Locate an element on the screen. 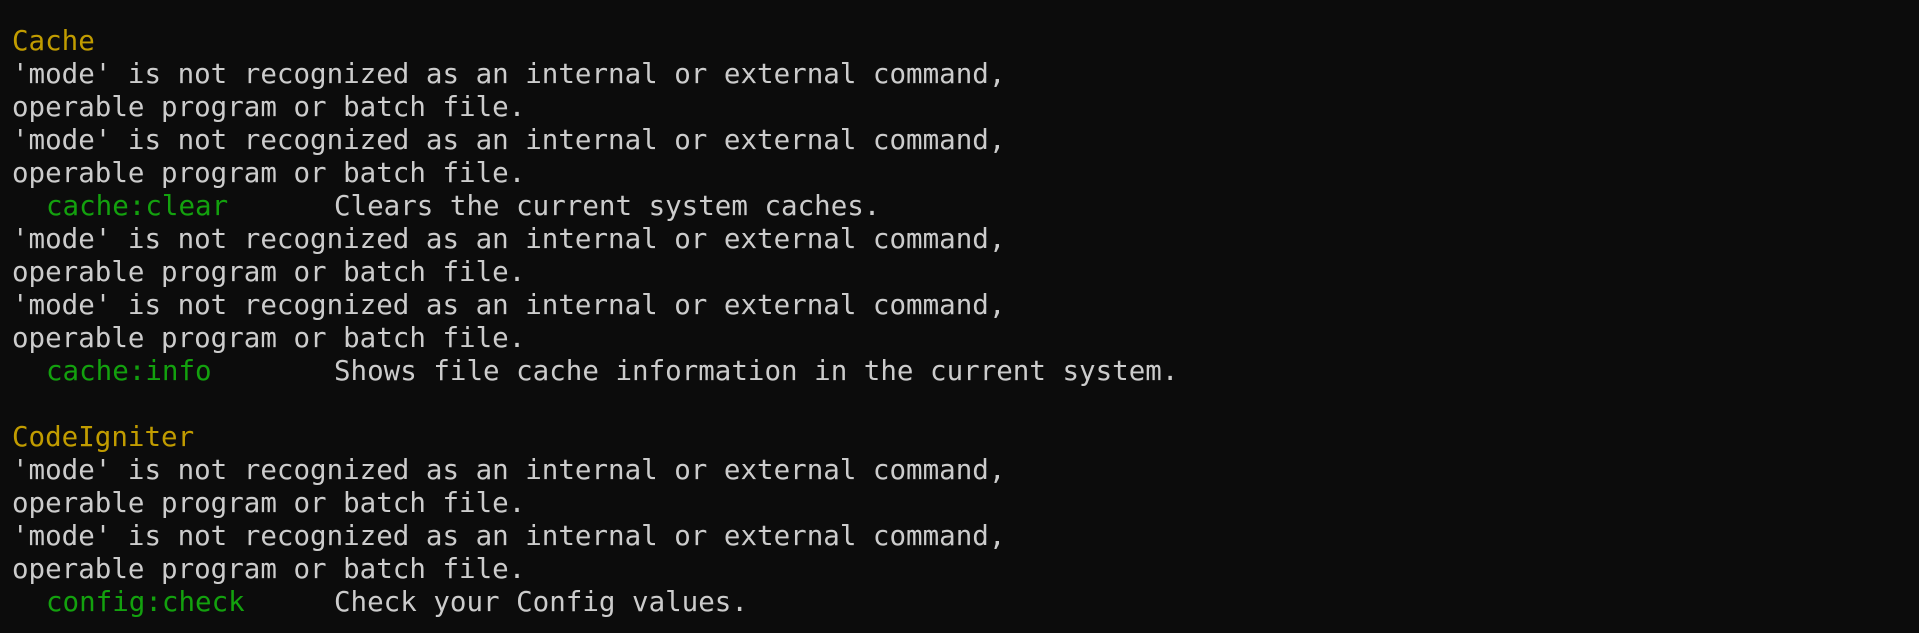 The height and width of the screenshot is (633, 1919). command-name: cache:clear is located at coordinates (137, 206).